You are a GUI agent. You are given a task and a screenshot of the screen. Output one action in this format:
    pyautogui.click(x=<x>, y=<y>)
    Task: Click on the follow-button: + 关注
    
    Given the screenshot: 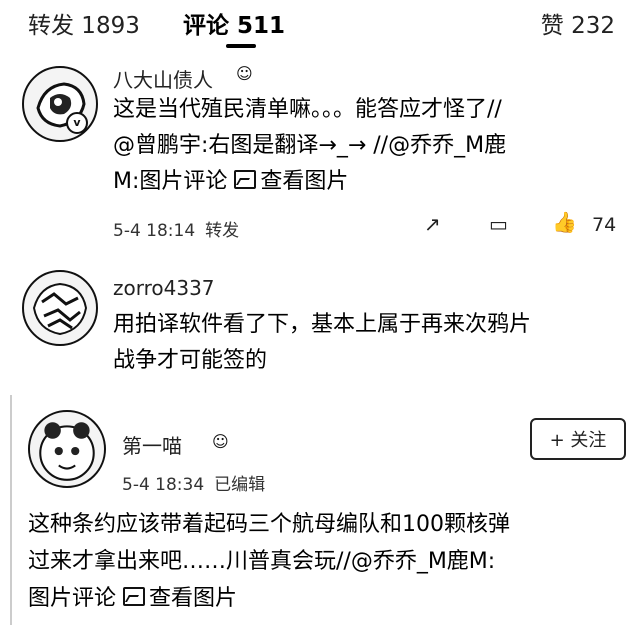 What is the action you would take?
    pyautogui.click(x=578, y=439)
    